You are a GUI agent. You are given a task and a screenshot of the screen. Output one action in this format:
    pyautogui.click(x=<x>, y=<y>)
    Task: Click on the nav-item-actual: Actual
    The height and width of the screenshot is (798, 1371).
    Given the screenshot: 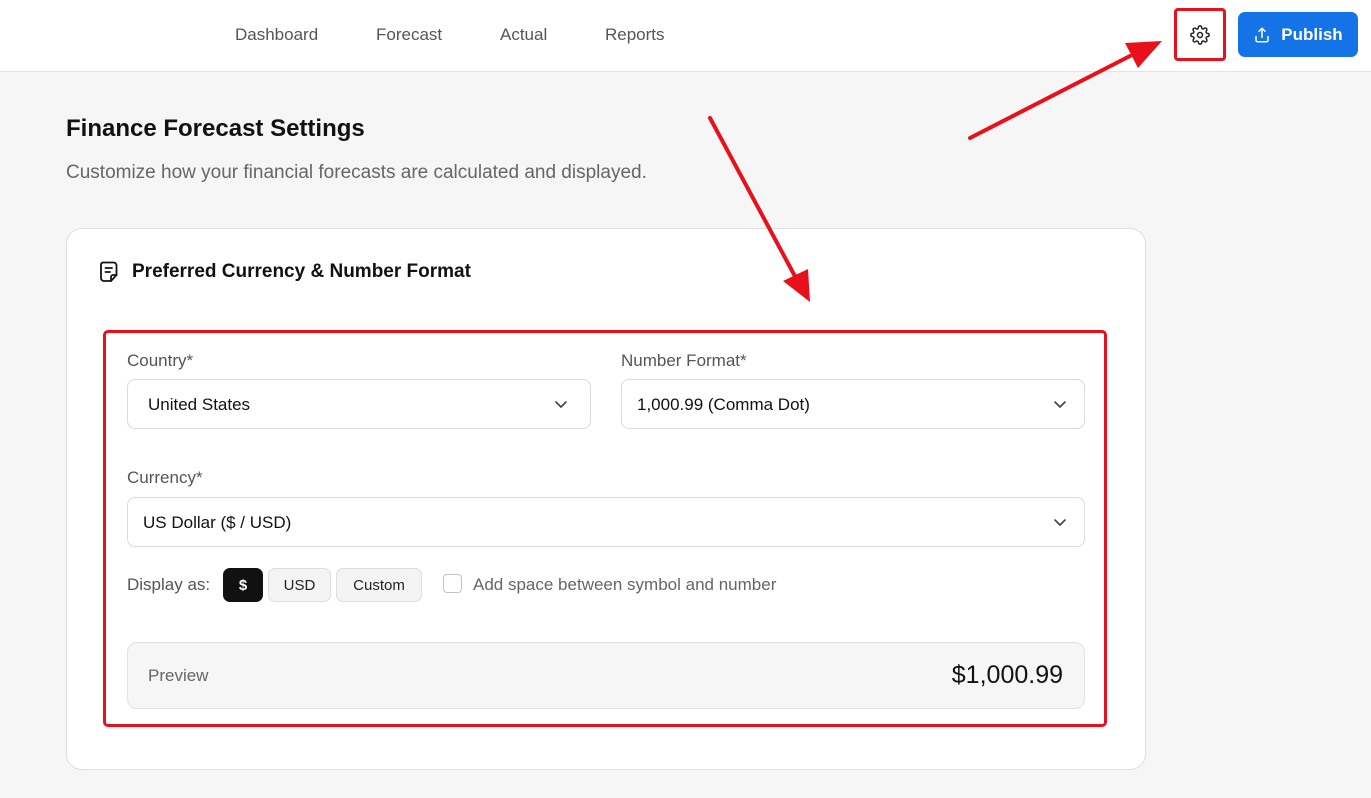 What is the action you would take?
    pyautogui.click(x=523, y=35)
    